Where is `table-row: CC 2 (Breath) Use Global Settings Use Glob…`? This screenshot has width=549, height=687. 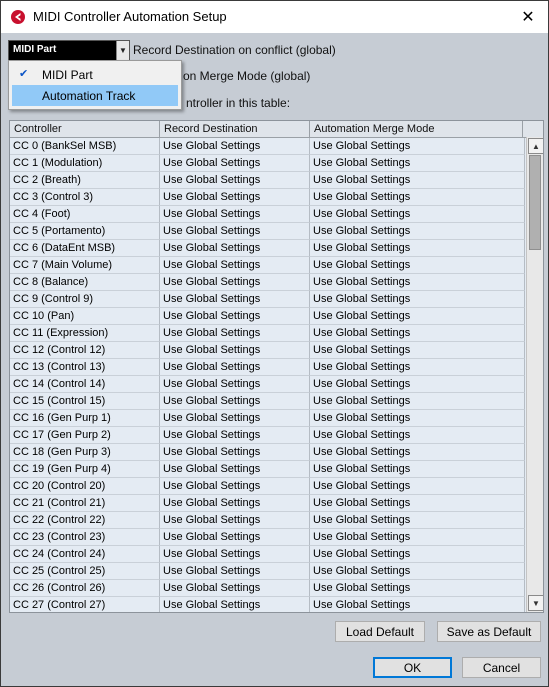
table-row: CC 2 (Breath) Use Global Settings Use Glob… is located at coordinates (267, 180).